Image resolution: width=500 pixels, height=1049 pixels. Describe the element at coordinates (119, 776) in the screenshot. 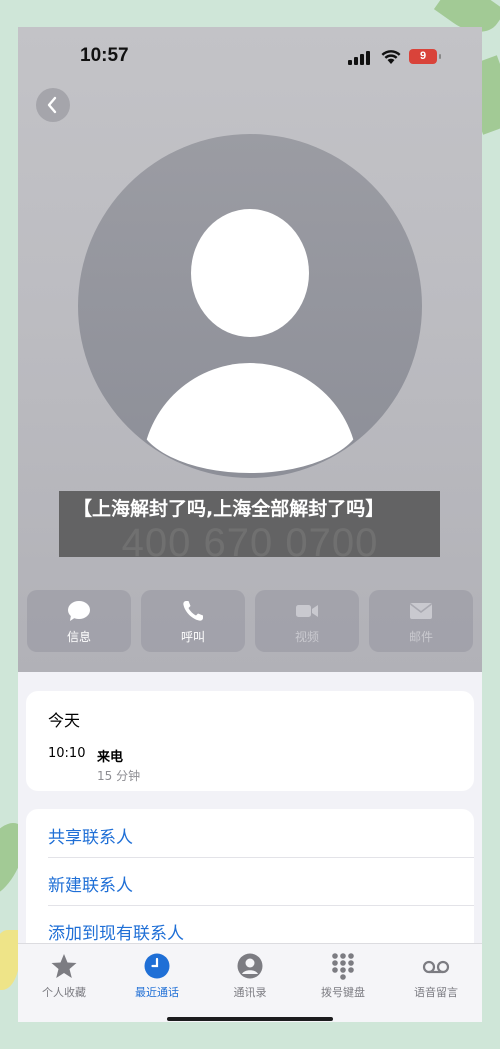

I see `recent-duration: 15 分钟` at that location.